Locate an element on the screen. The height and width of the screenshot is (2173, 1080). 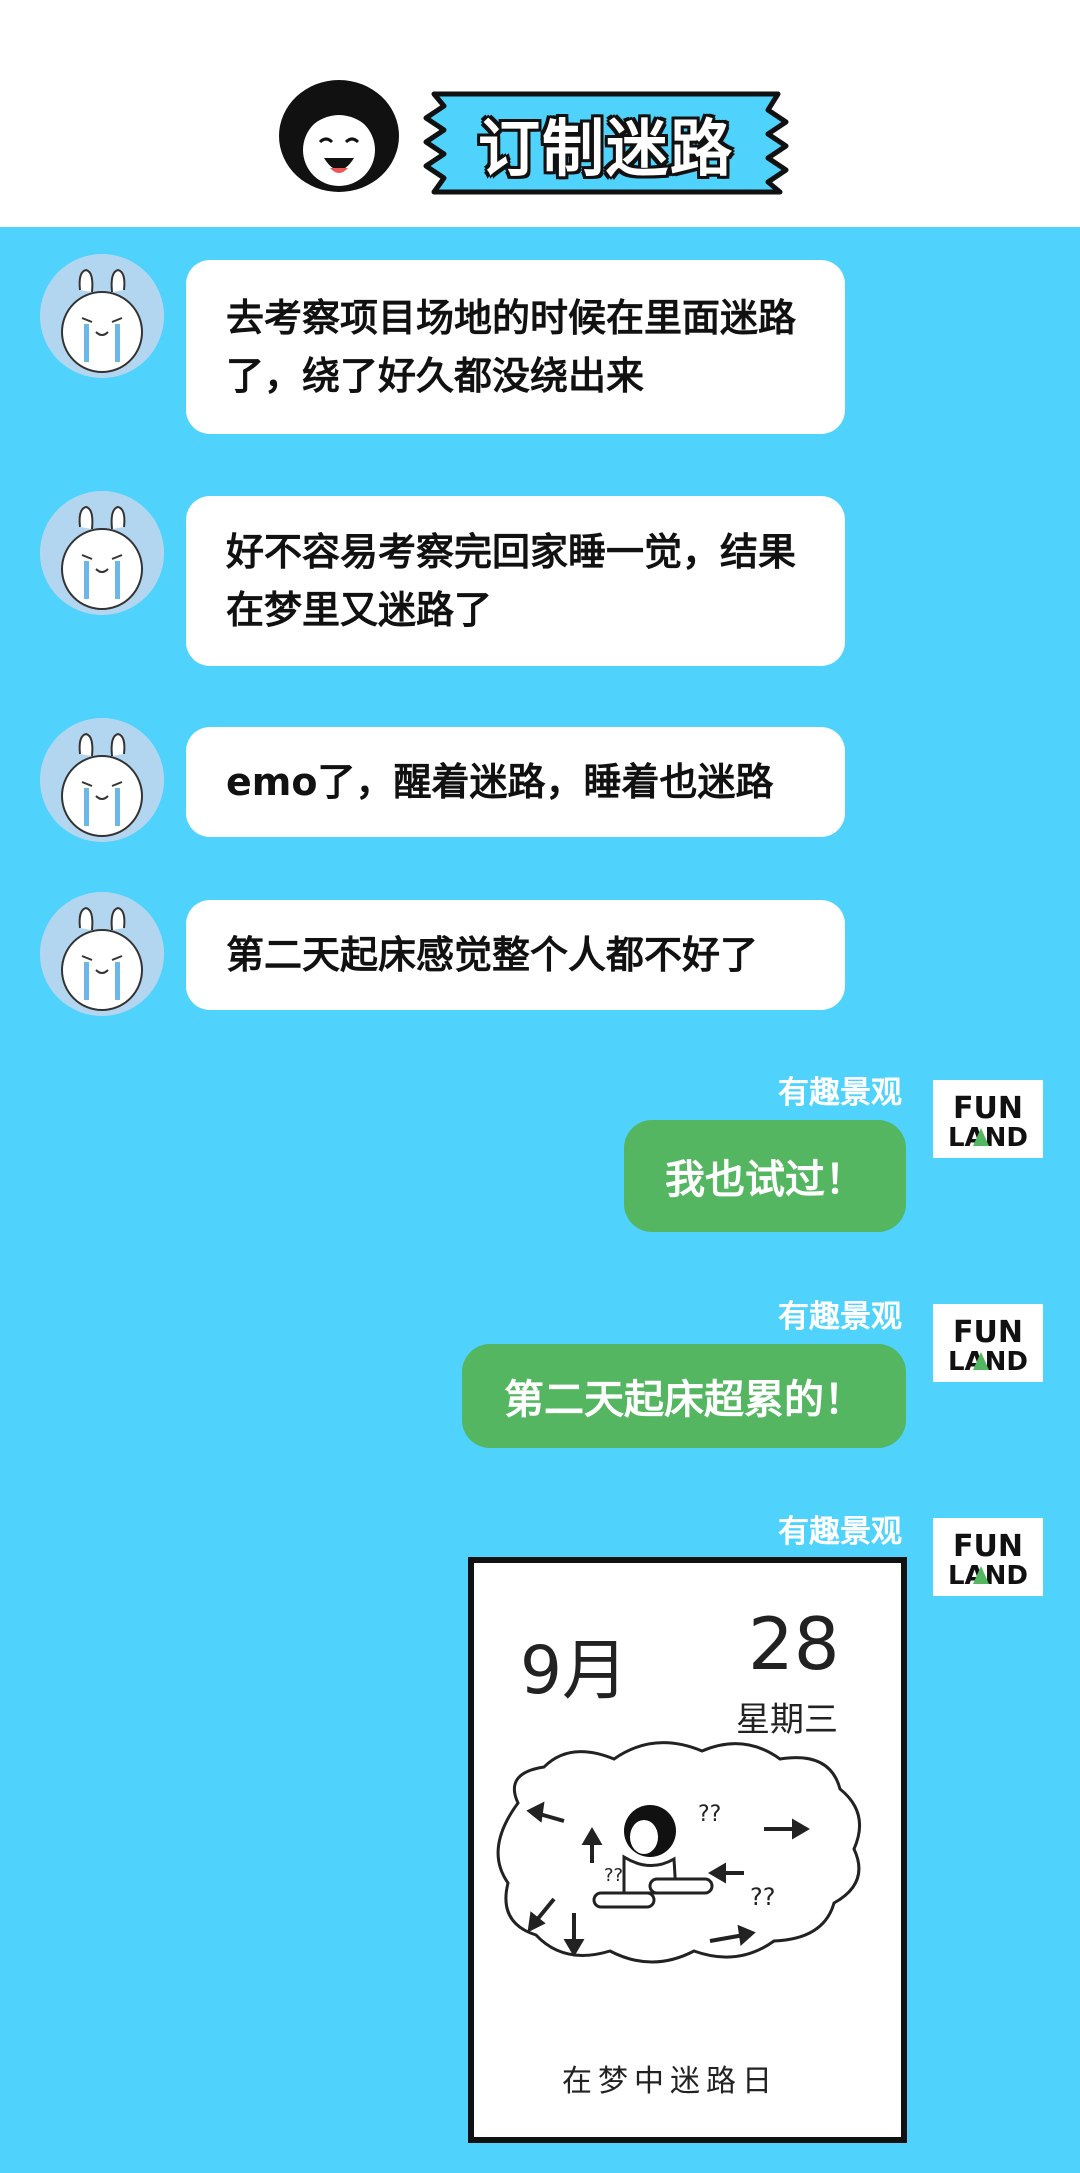
calendar-day: 28 is located at coordinates (794, 1644).